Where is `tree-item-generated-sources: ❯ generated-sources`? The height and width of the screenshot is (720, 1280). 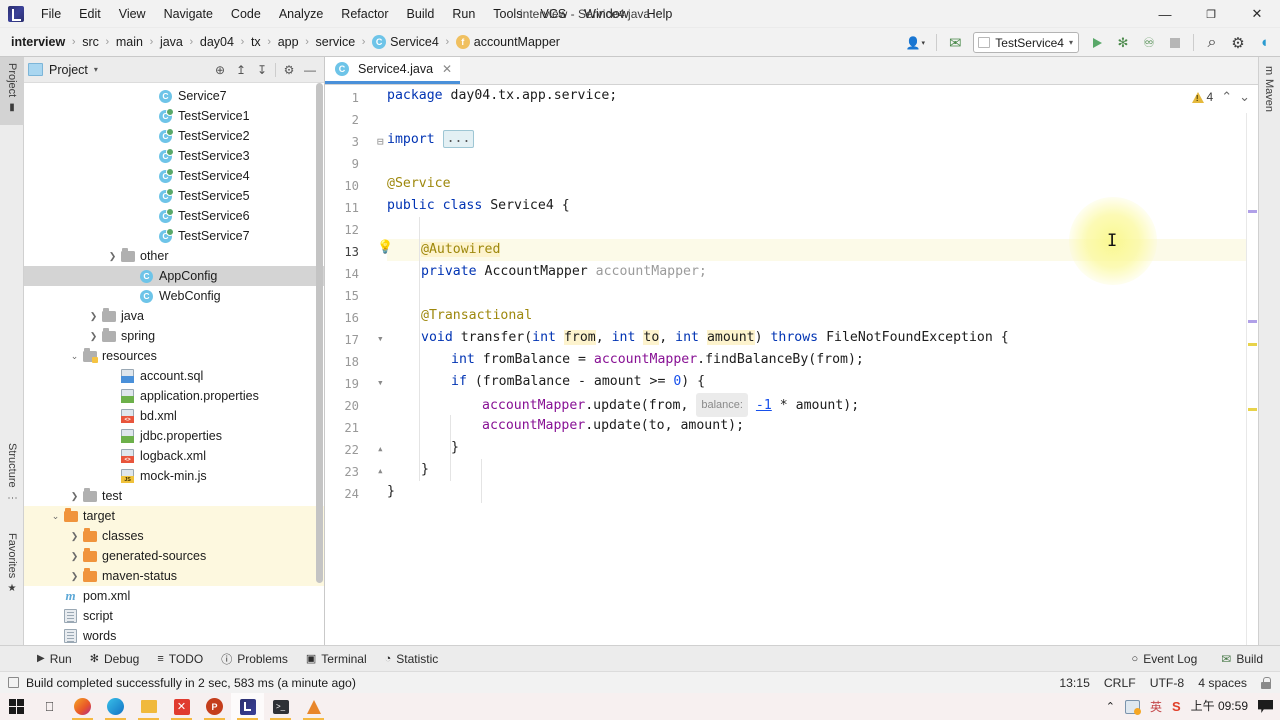 tree-item-generated-sources: ❯ generated-sources is located at coordinates (174, 556).